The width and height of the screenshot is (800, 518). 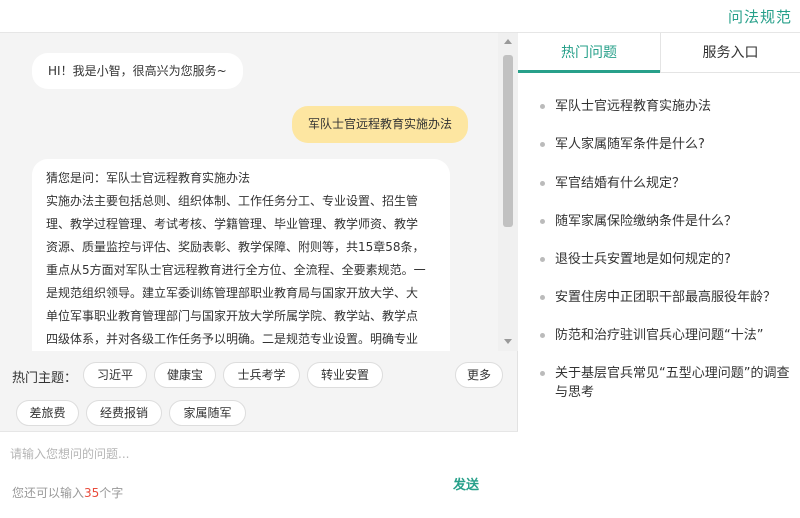 I want to click on input-area: 您还可以输入35个字 发送, so click(x=259, y=474).